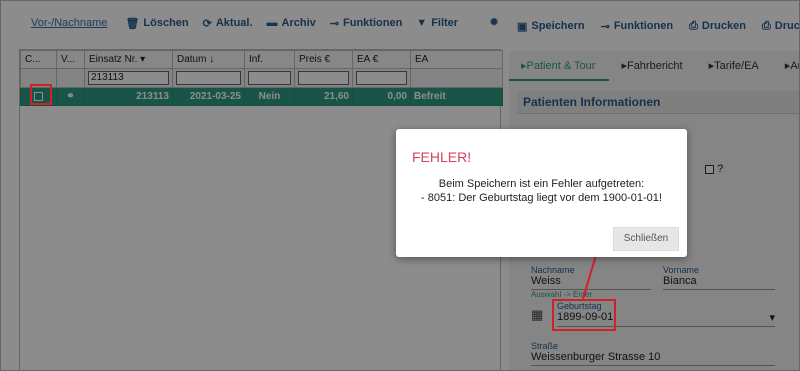  What do you see at coordinates (646, 239) in the screenshot?
I see `close-button: Schließen` at bounding box center [646, 239].